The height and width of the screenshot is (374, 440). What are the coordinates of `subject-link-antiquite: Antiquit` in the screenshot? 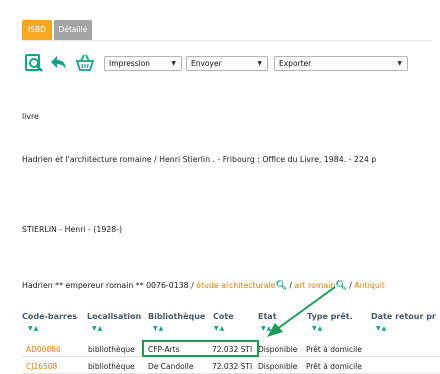 It's located at (369, 285).